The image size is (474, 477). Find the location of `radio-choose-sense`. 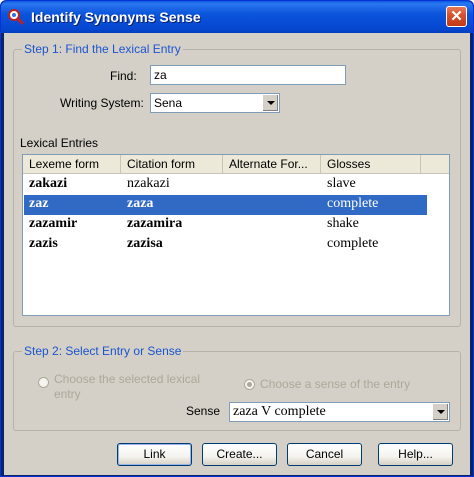

radio-choose-sense is located at coordinates (249, 384).